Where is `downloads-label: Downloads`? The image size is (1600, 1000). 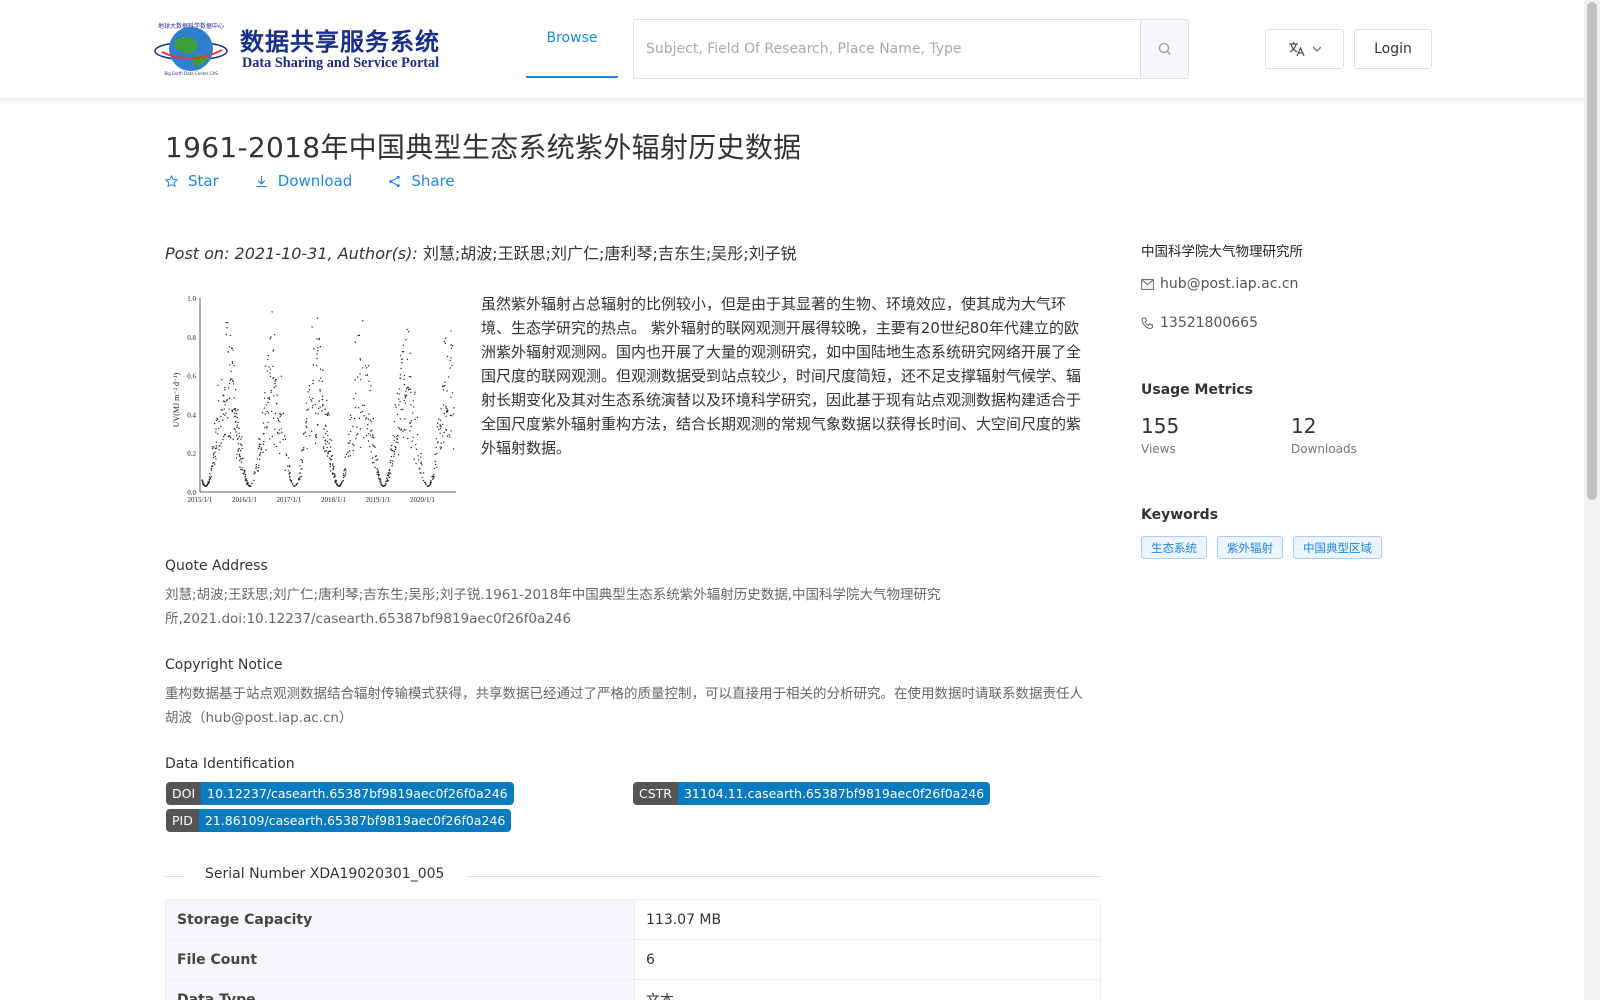
downloads-label: Downloads is located at coordinates (1324, 449).